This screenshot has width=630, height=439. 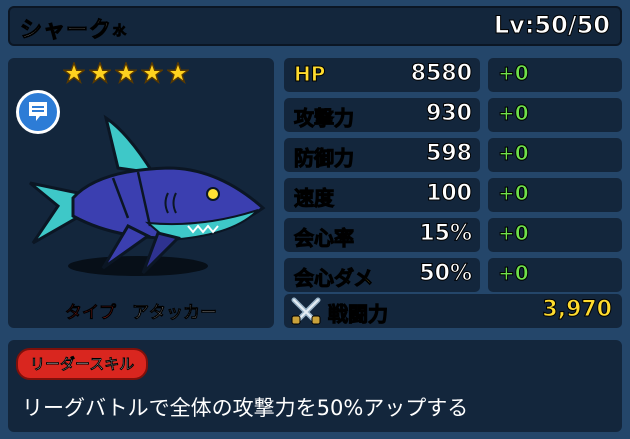 I want to click on name-text: シャーク, so click(x=66, y=31).